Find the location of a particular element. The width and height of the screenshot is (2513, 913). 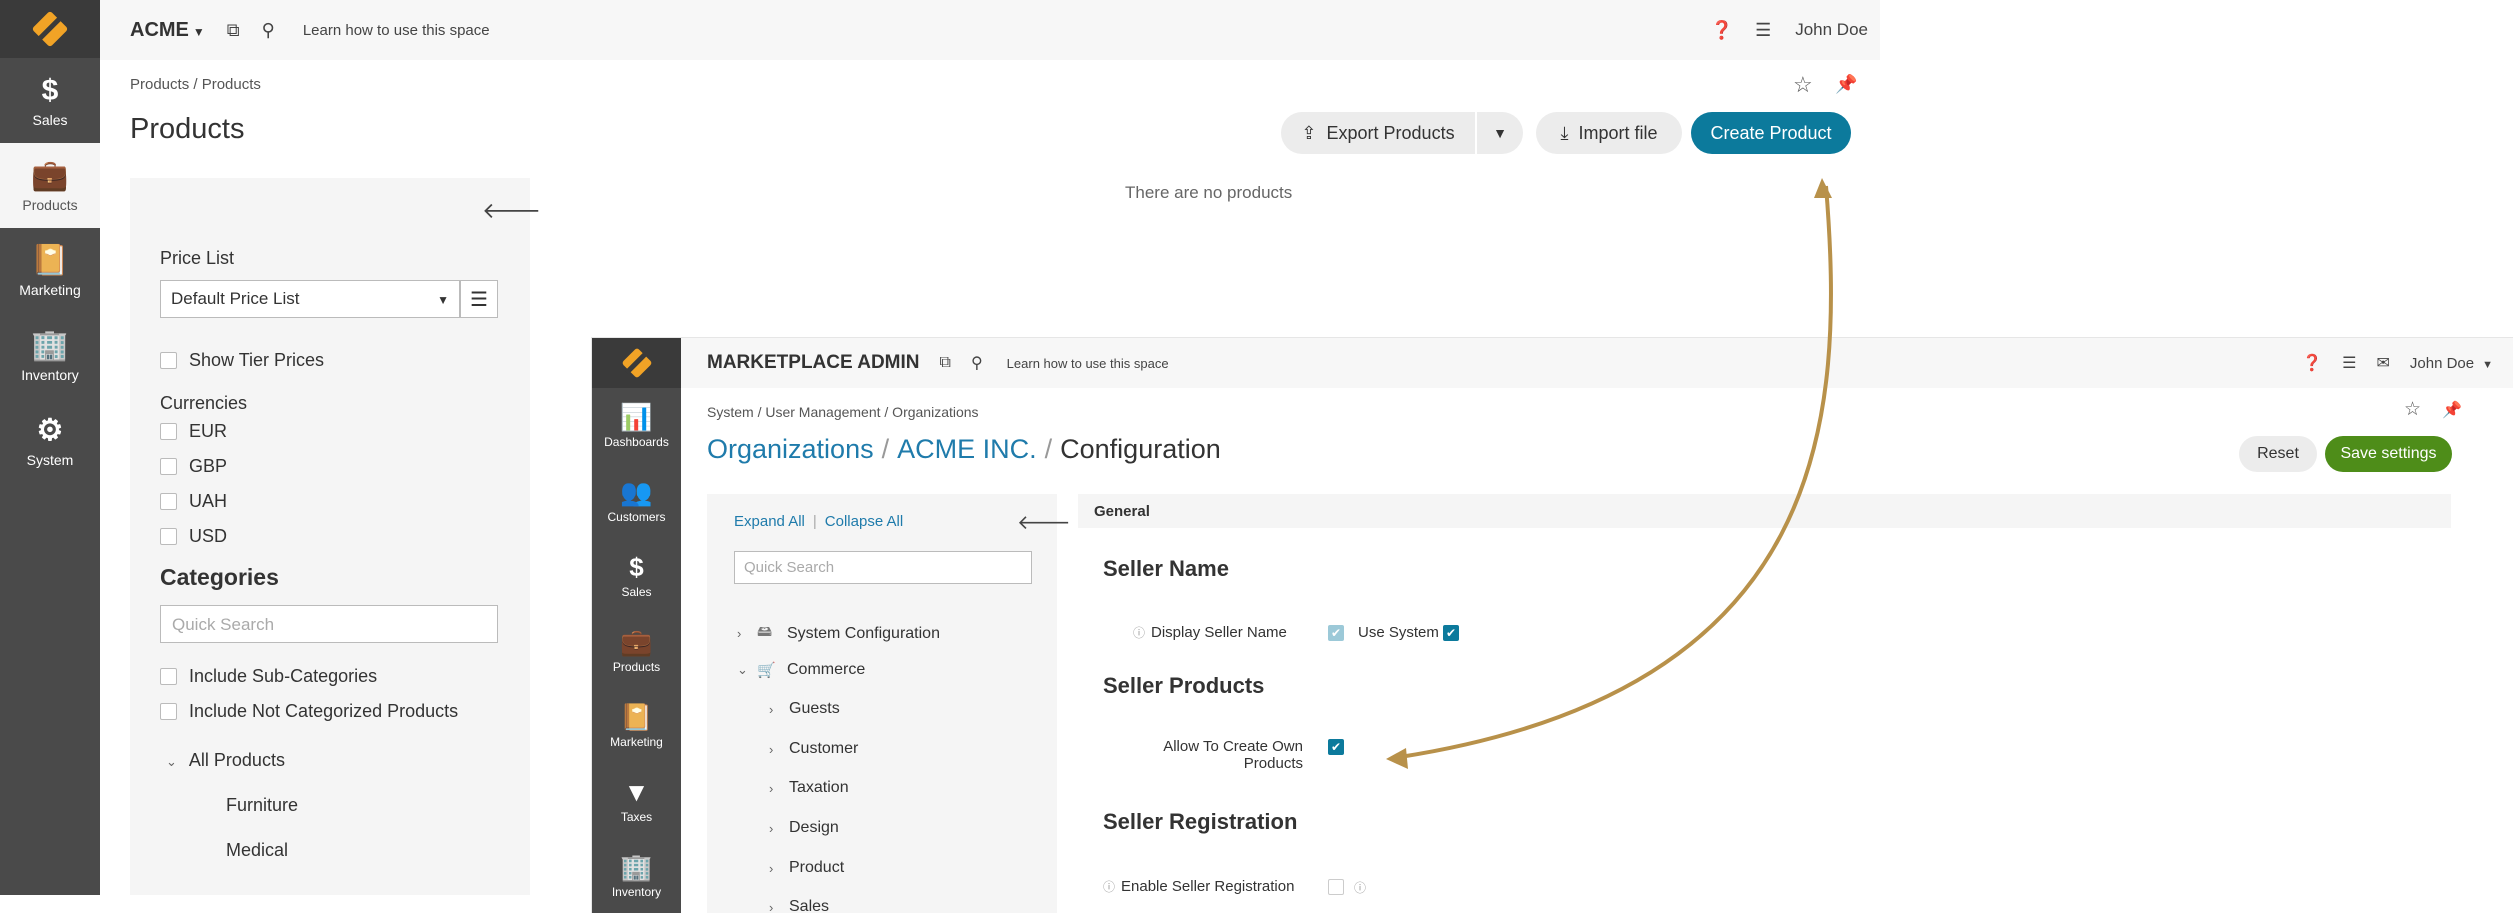

enable-seller-registration-checkbox is located at coordinates (1336, 887).